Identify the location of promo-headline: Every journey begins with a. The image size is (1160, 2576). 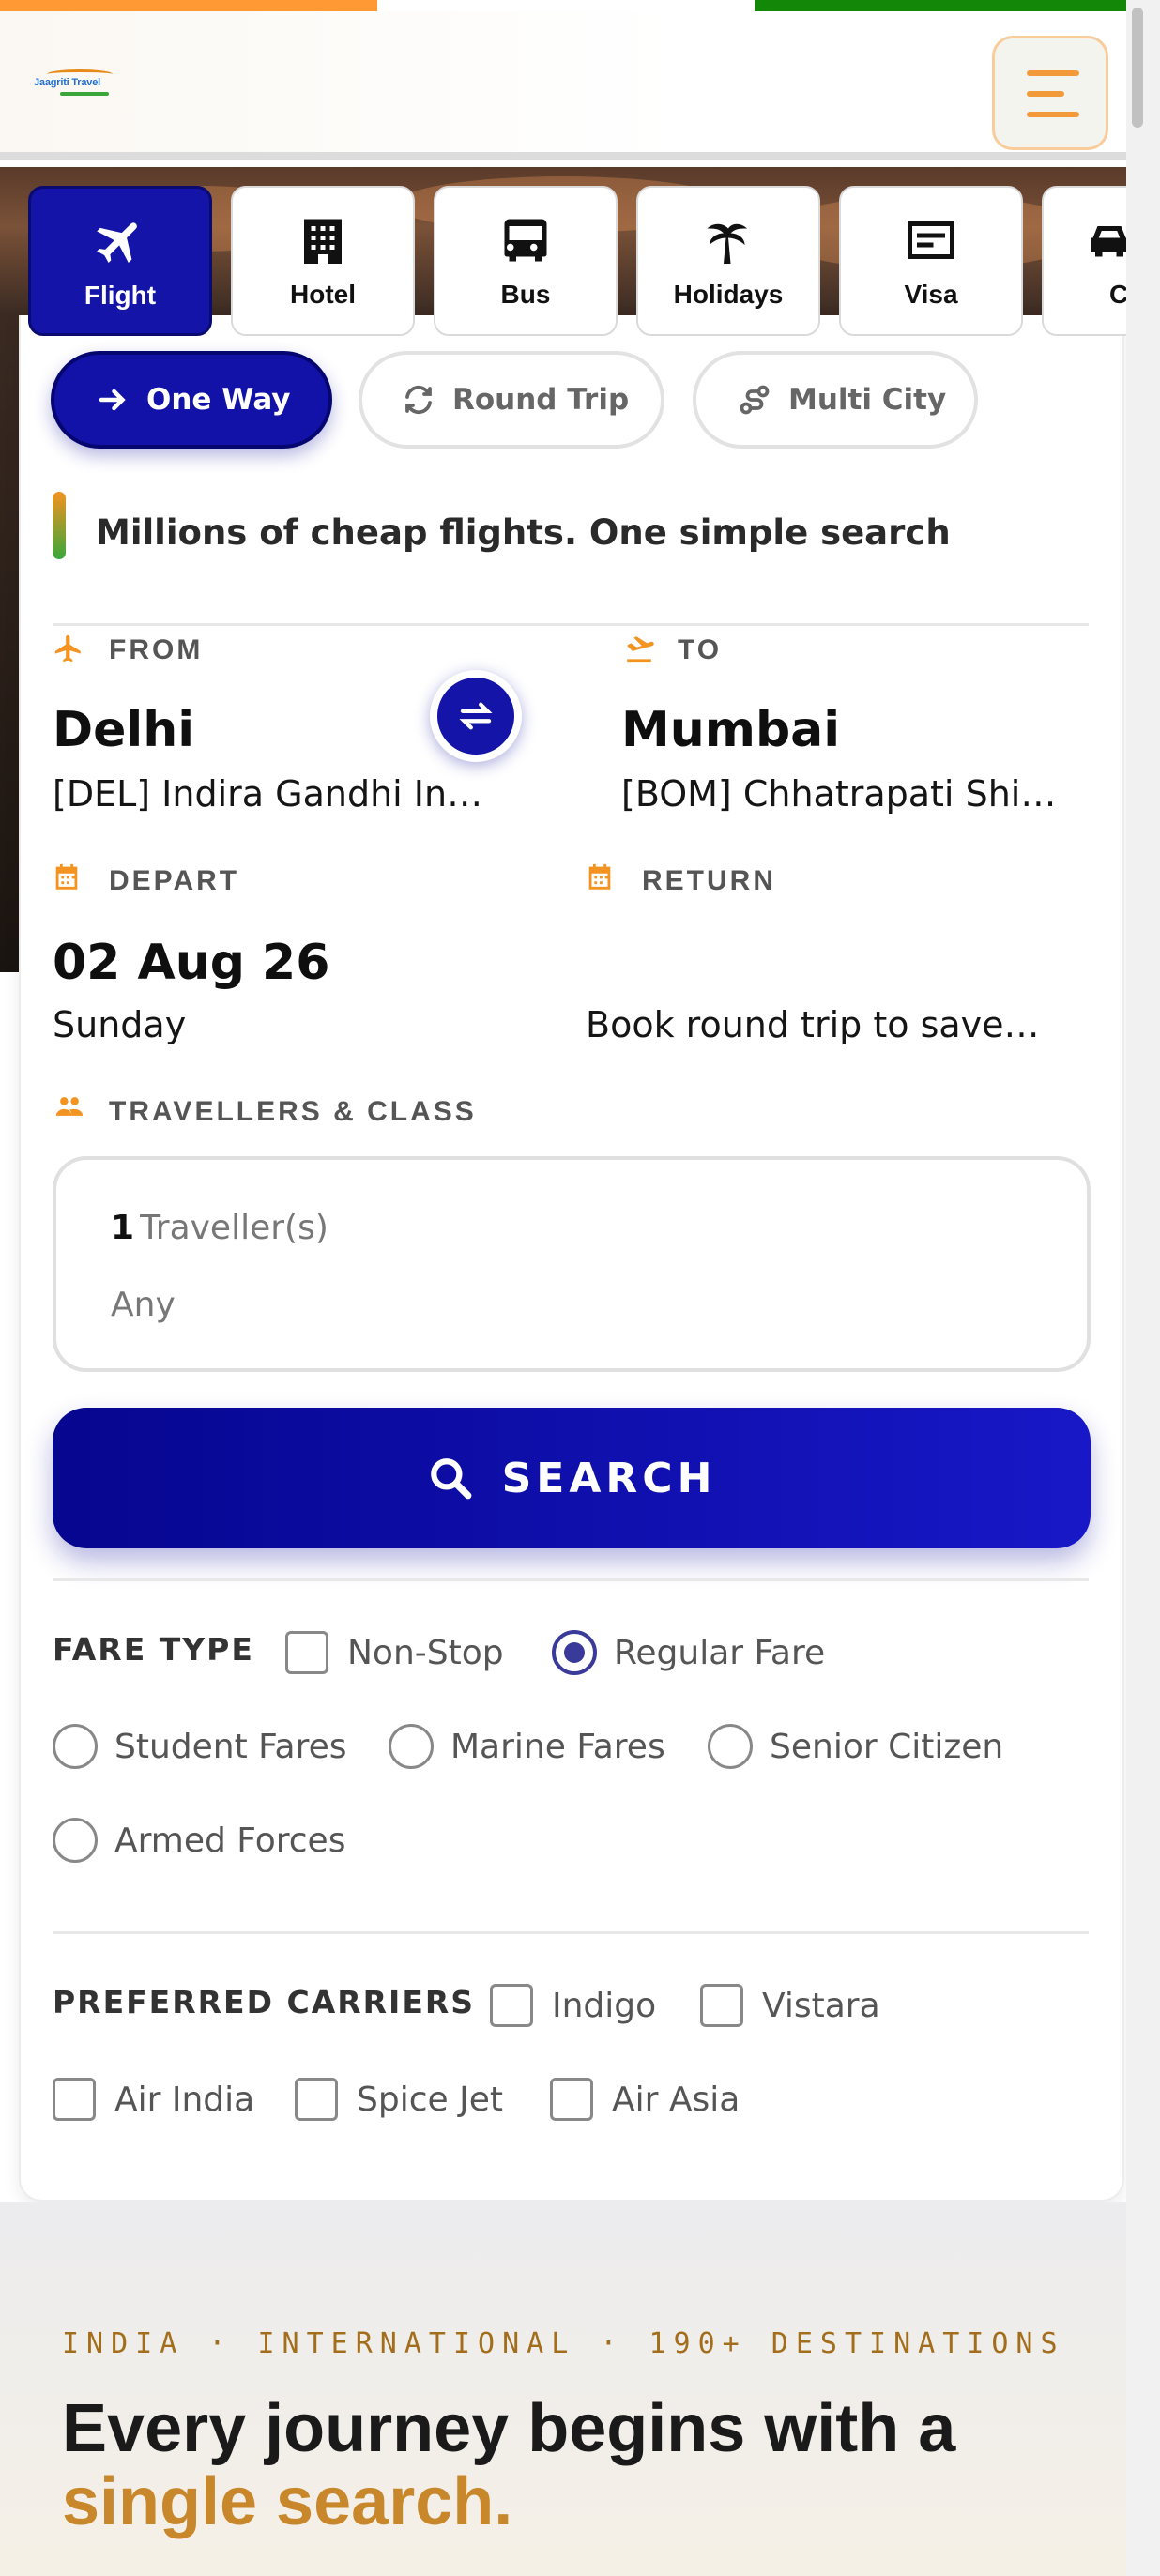
(509, 2428).